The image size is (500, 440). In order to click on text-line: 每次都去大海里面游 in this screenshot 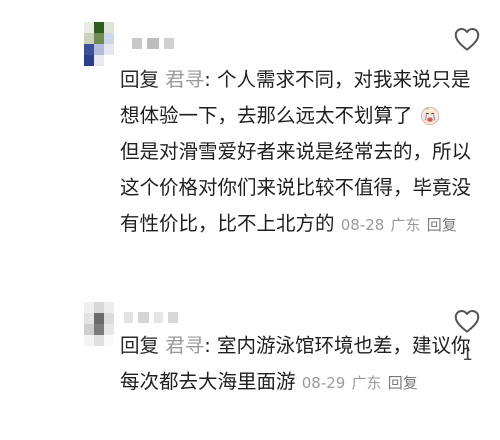, I will do `click(208, 381)`.